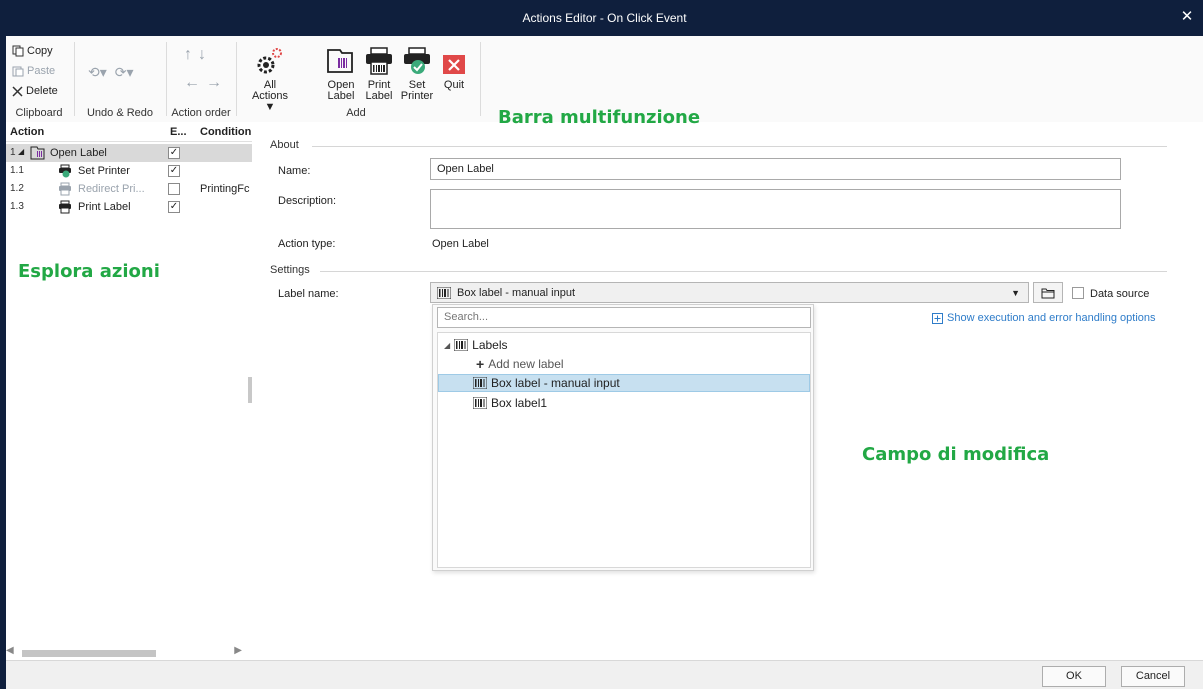 Image resolution: width=1203 pixels, height=689 pixels. I want to click on add-new-label-item: + Add new label, so click(624, 364).